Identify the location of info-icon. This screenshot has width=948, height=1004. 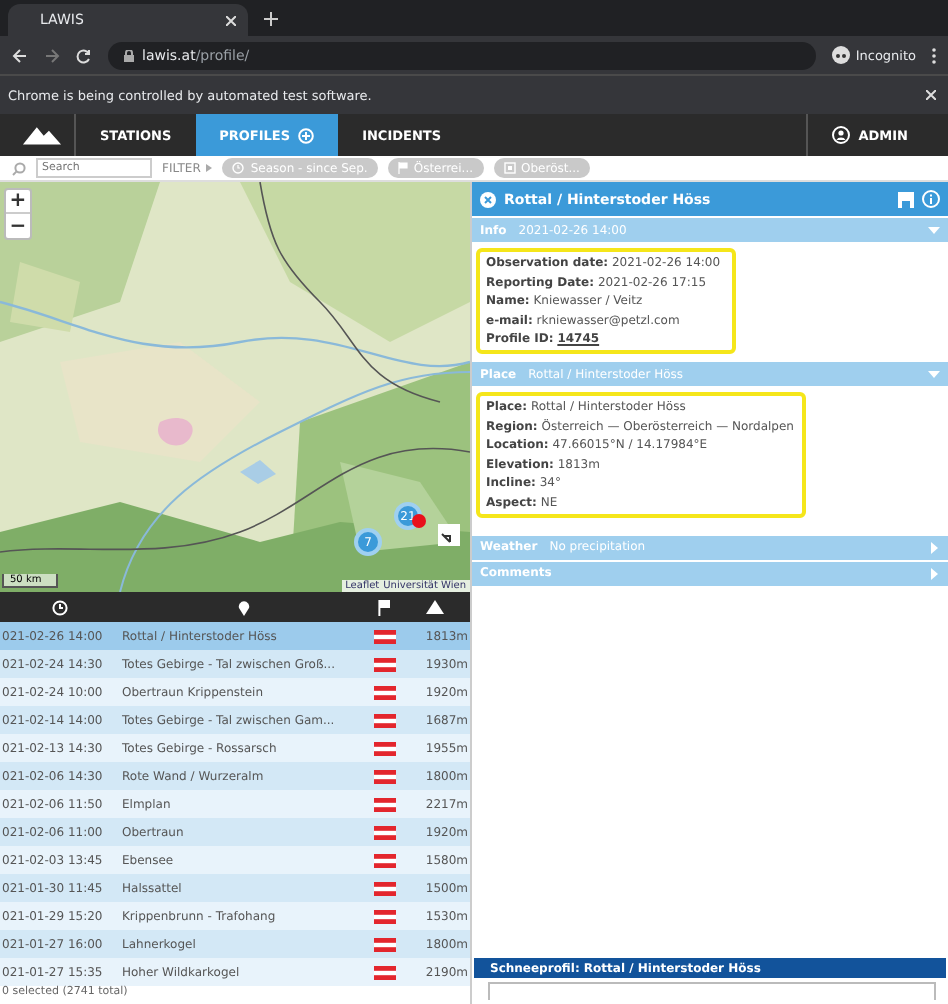
(931, 199).